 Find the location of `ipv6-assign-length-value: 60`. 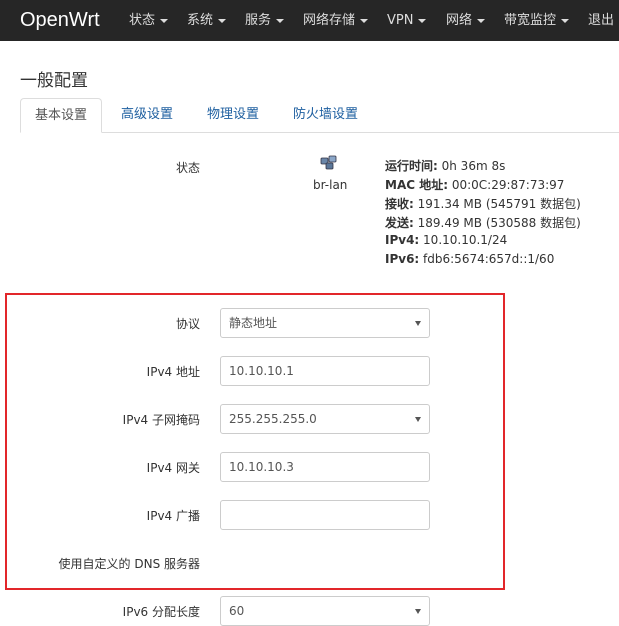

ipv6-assign-length-value: 60 is located at coordinates (237, 611).